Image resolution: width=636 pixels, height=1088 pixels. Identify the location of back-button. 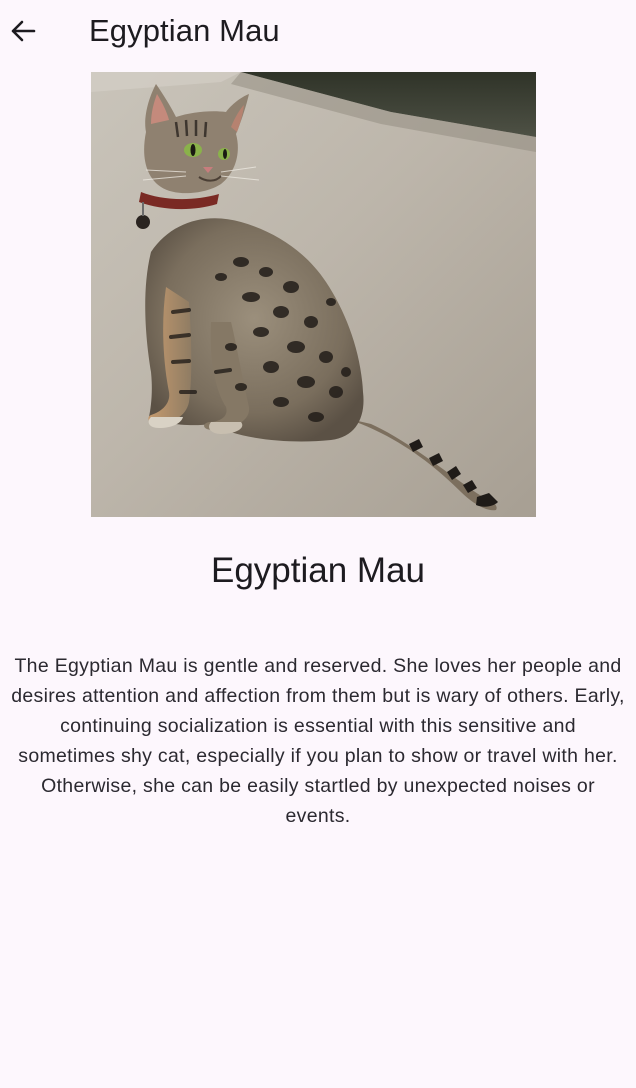
(23, 31).